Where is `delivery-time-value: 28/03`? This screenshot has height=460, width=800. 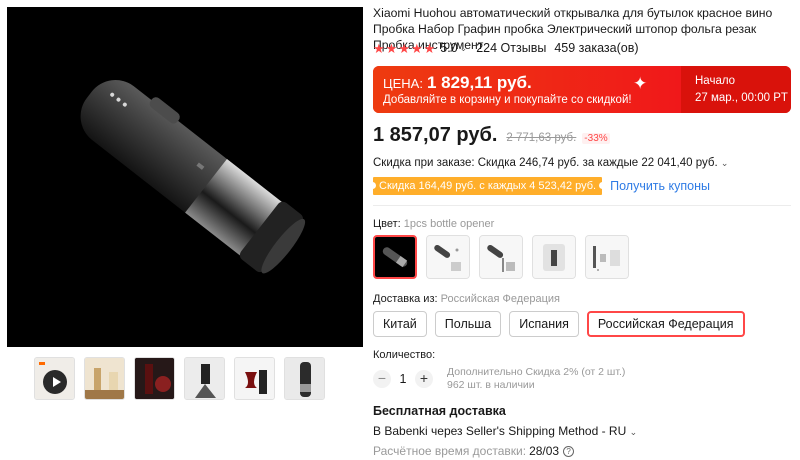
delivery-time-value: 28/03 is located at coordinates (544, 451).